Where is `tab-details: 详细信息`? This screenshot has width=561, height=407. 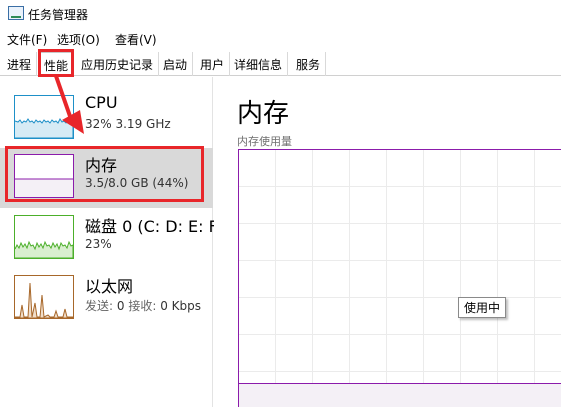 tab-details: 详细信息 is located at coordinates (259, 64).